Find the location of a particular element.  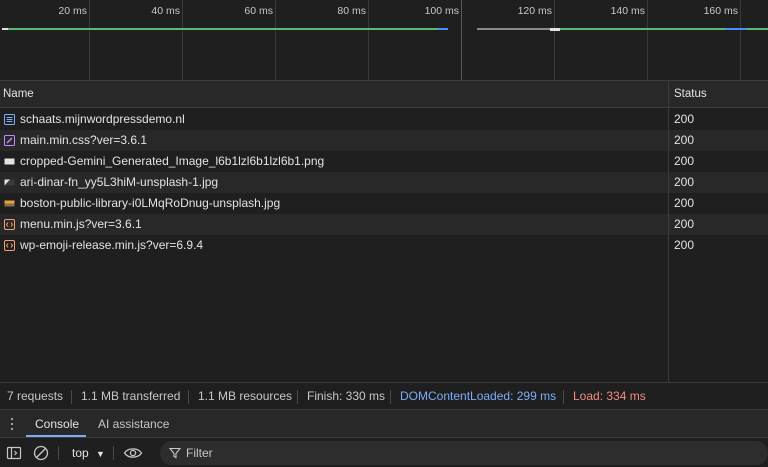

request-name: wp-emoji-release.min.js?ver=6.9.4 is located at coordinates (112, 245).